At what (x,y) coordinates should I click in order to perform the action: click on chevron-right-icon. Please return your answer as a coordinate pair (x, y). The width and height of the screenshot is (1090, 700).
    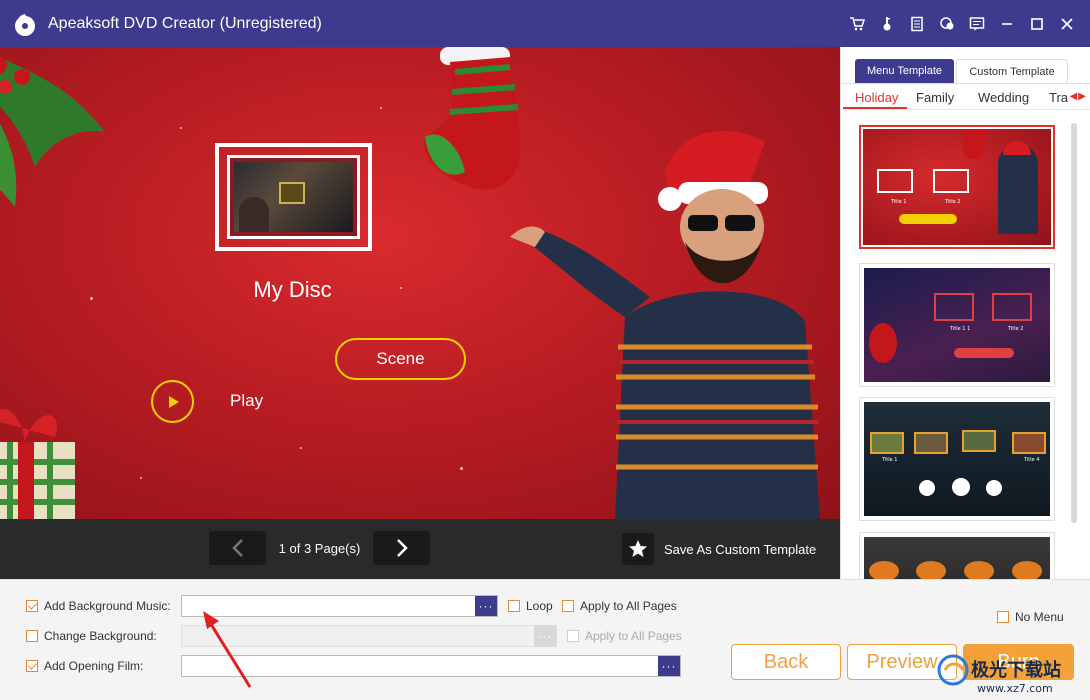
    Looking at the image, I should click on (402, 548).